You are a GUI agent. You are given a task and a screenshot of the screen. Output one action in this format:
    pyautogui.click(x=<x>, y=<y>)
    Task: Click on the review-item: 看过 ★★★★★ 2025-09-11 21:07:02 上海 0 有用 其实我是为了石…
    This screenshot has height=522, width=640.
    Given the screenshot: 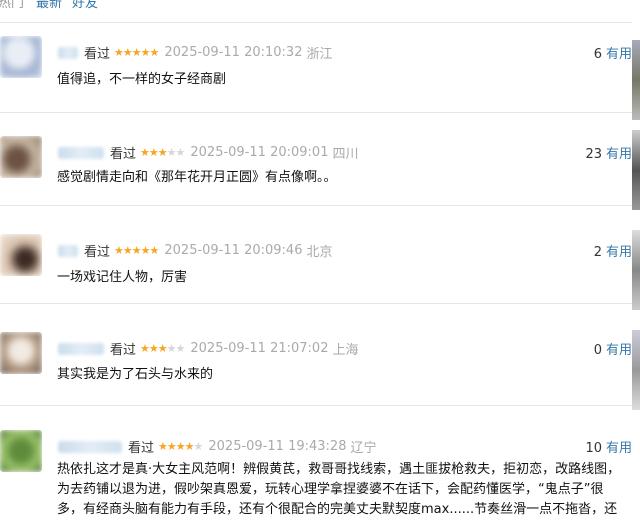 What is the action you would take?
    pyautogui.click(x=320, y=362)
    